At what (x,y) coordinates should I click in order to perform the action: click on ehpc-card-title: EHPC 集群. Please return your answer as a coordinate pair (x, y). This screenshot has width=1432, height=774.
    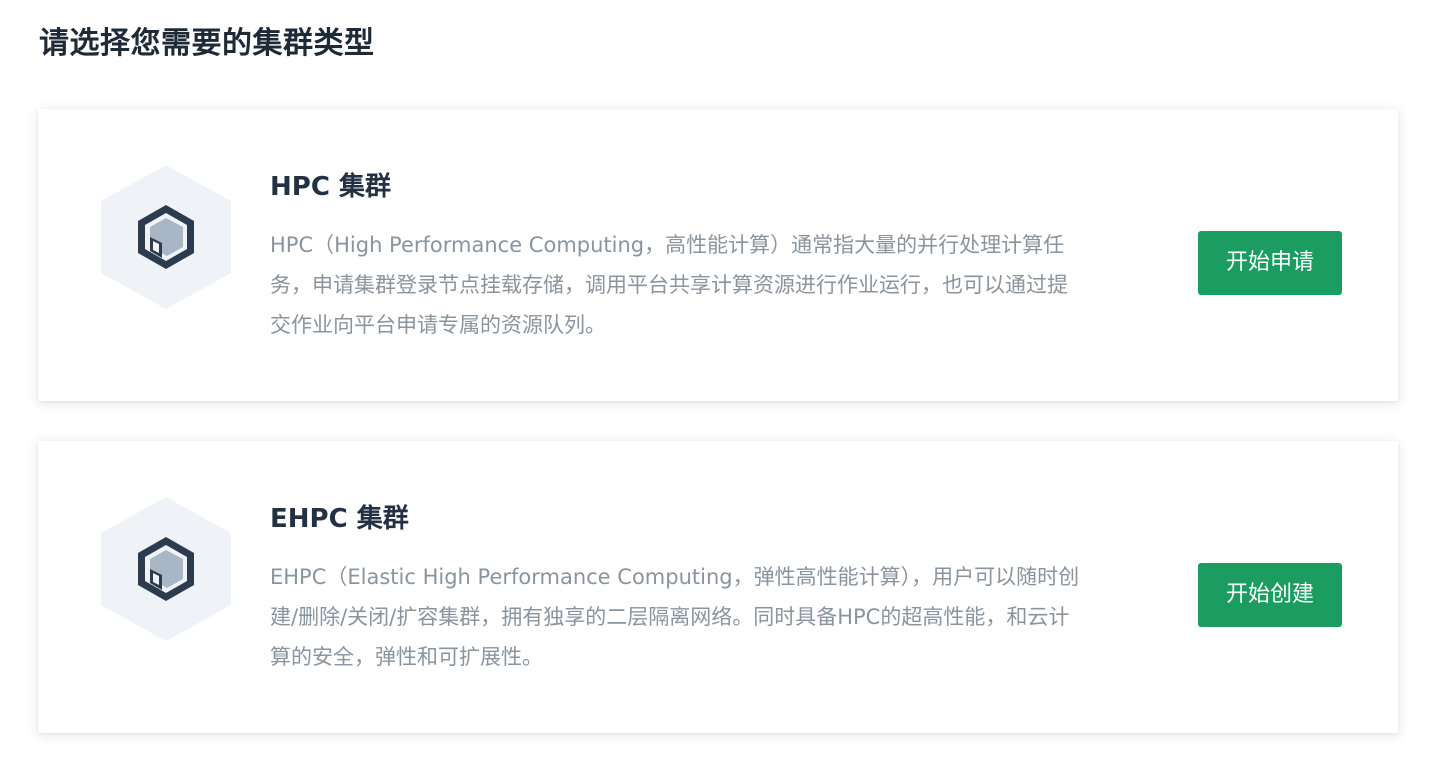
    Looking at the image, I should click on (339, 519).